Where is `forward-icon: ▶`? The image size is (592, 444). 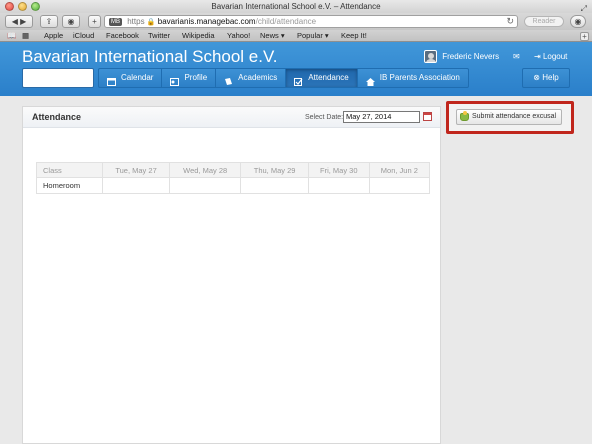
forward-icon: ▶ is located at coordinates (23, 21).